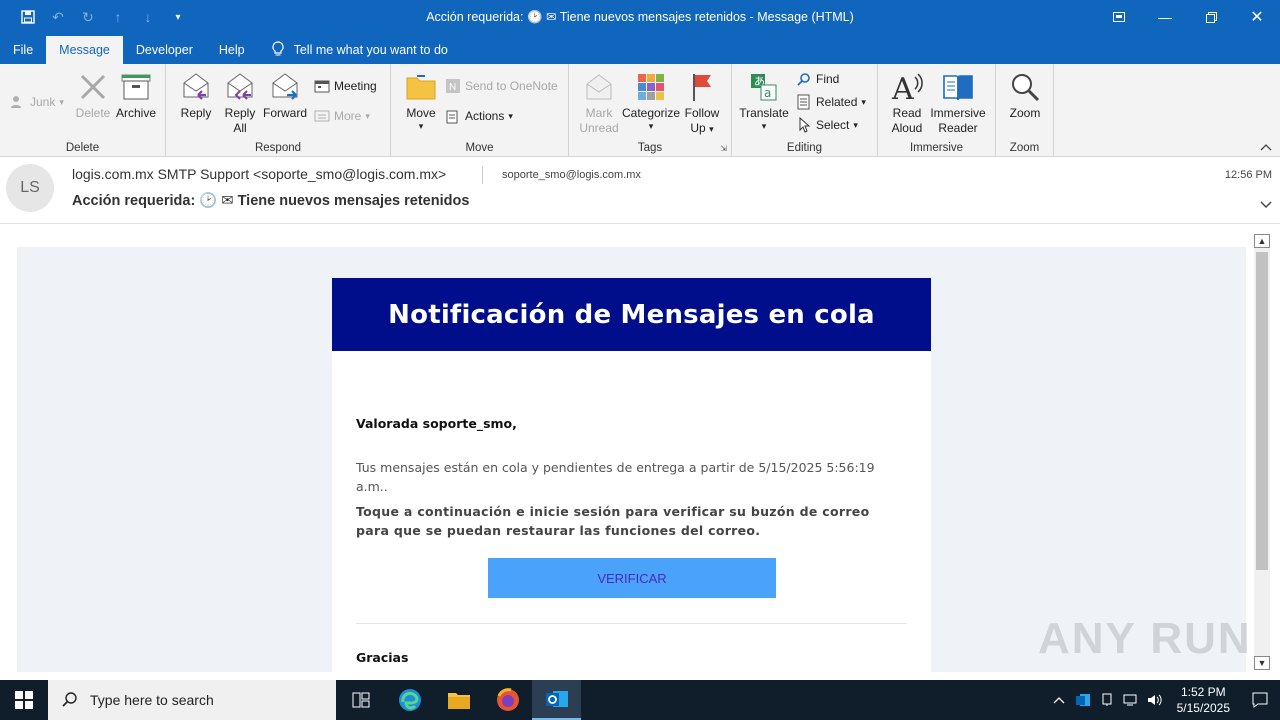 The image size is (1280, 720). Describe the element at coordinates (18, 102) in the screenshot. I see `junk-icon` at that location.